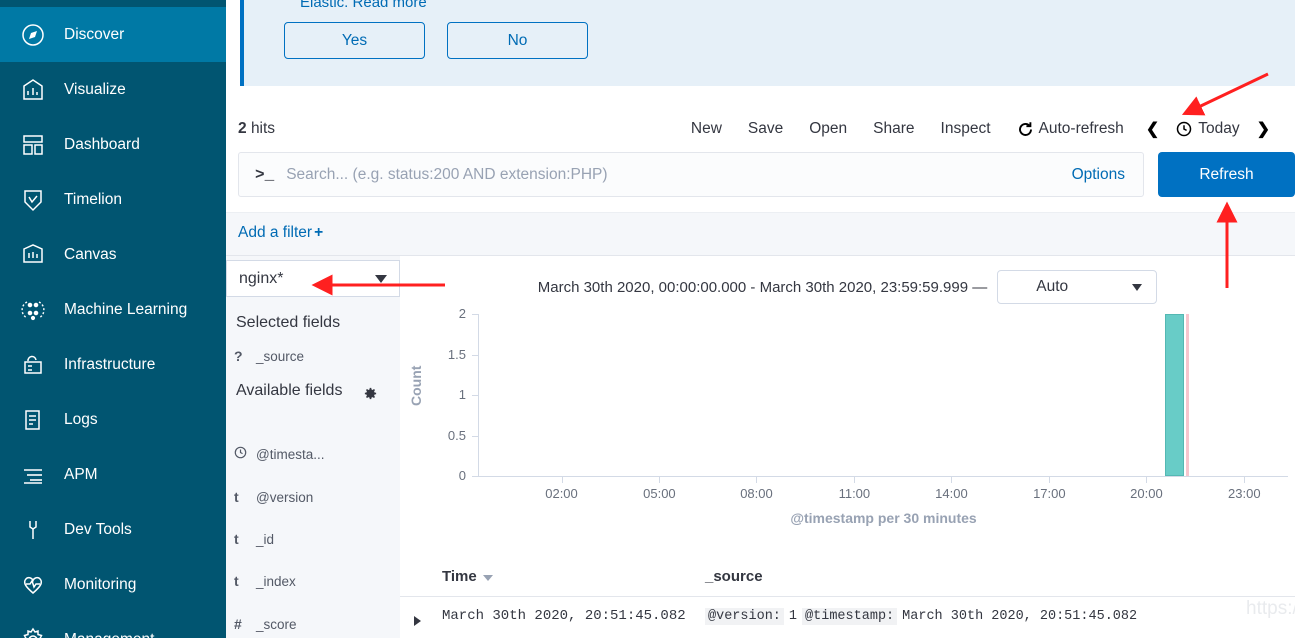 The width and height of the screenshot is (1295, 638). Describe the element at coordinates (273, 497) in the screenshot. I see `field-item-version: t @version` at that location.